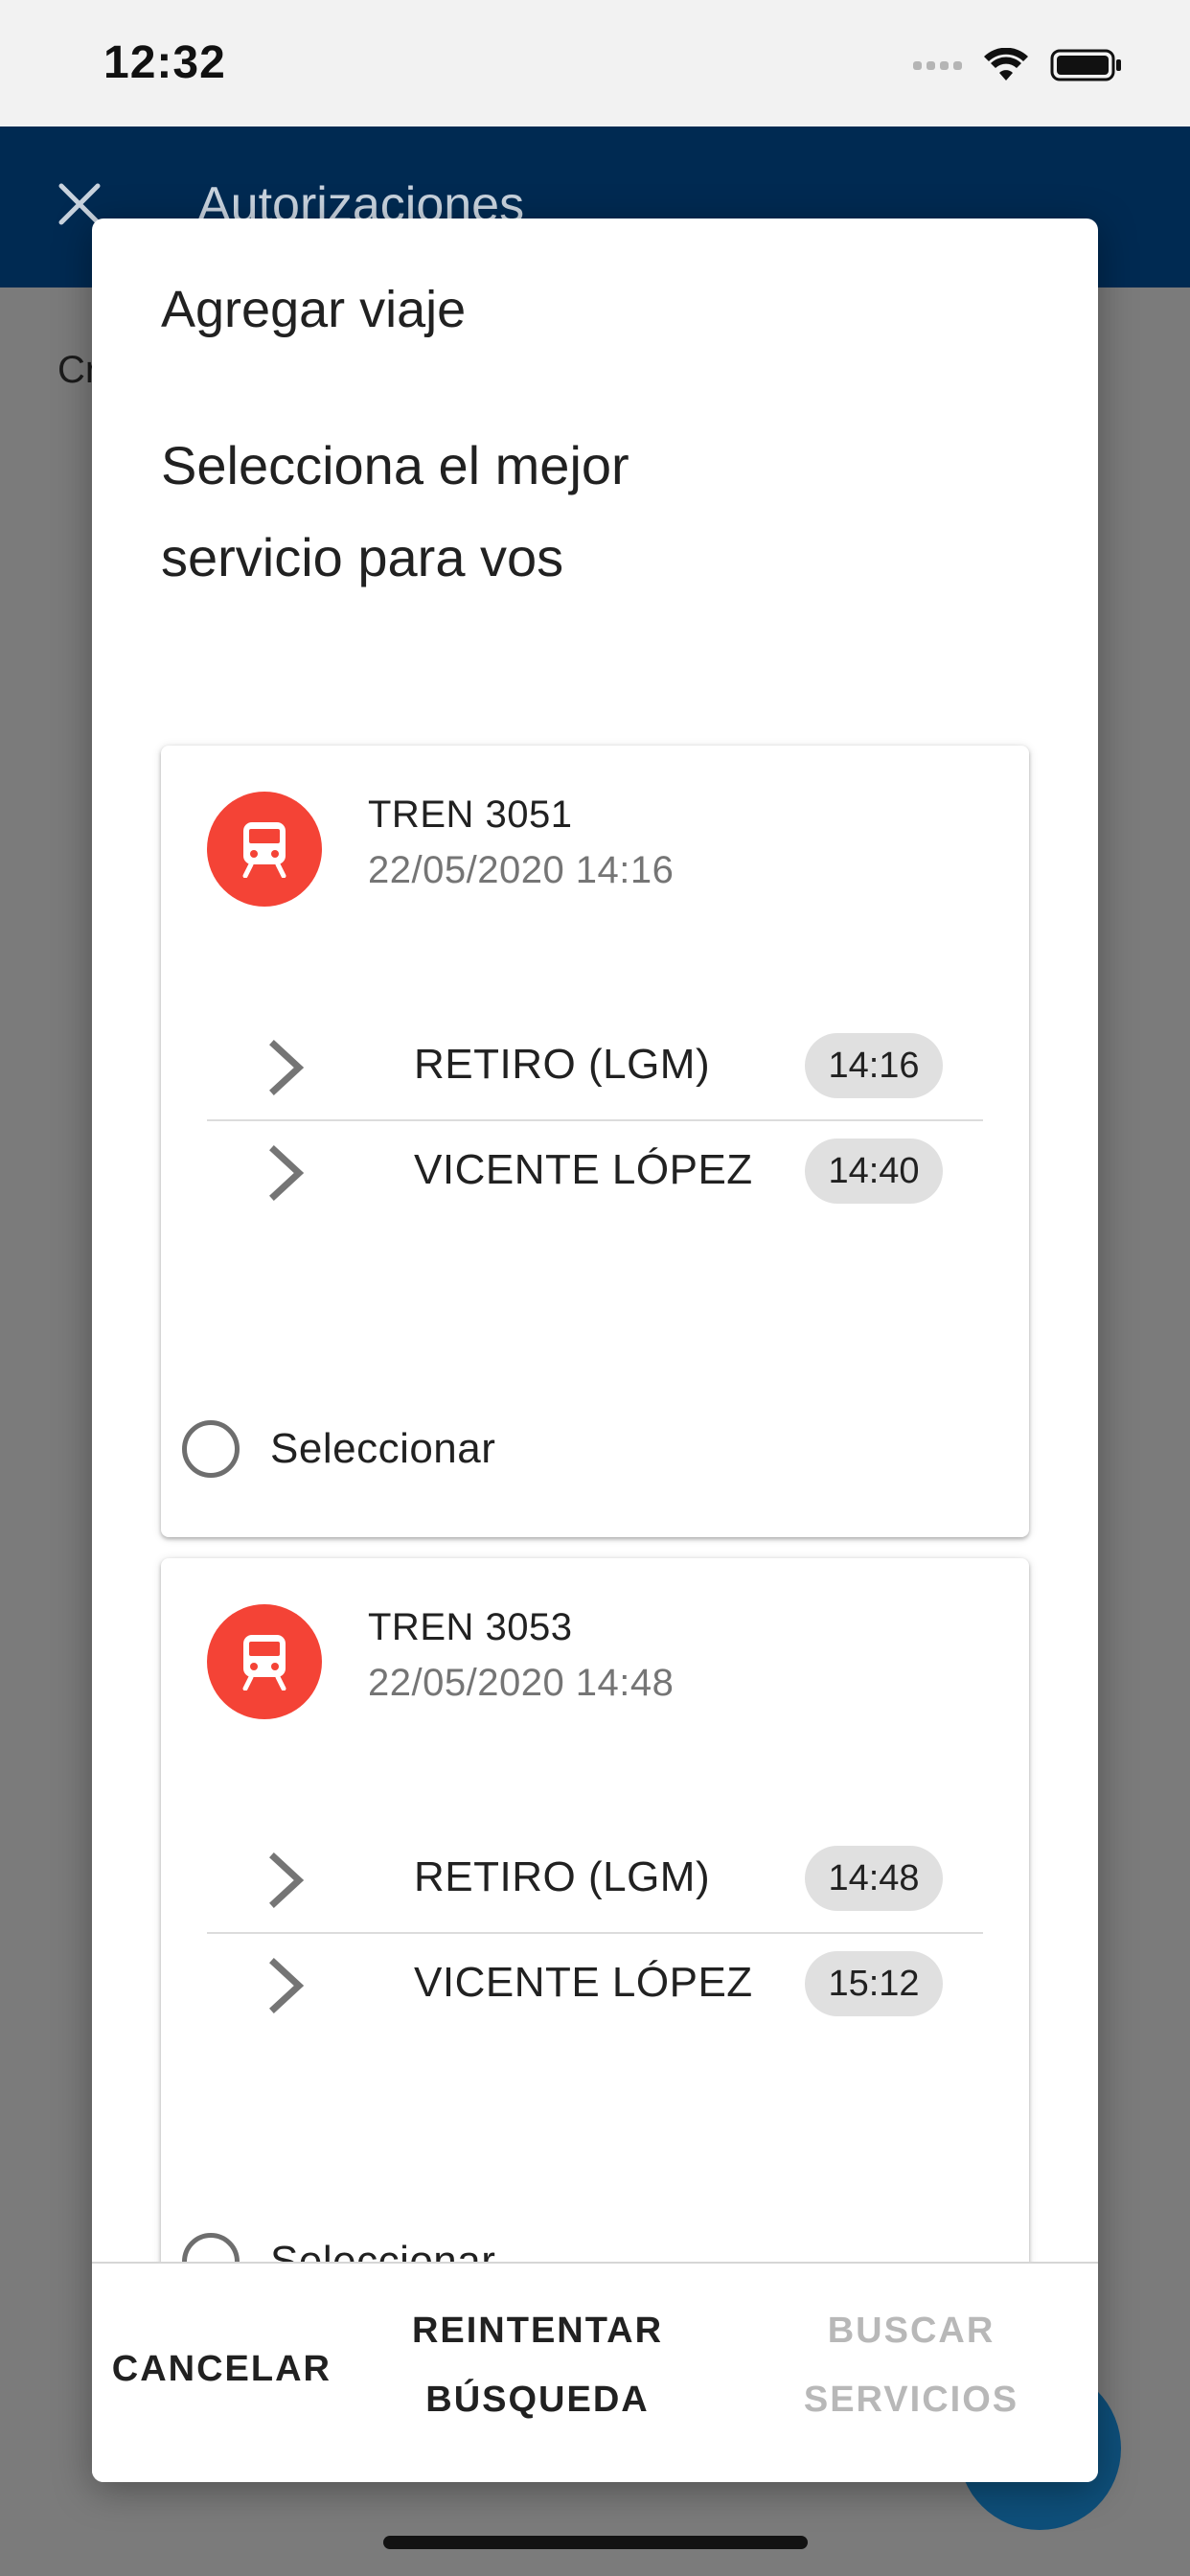 The width and height of the screenshot is (1190, 2576). I want to click on wifi-icon, so click(1006, 64).